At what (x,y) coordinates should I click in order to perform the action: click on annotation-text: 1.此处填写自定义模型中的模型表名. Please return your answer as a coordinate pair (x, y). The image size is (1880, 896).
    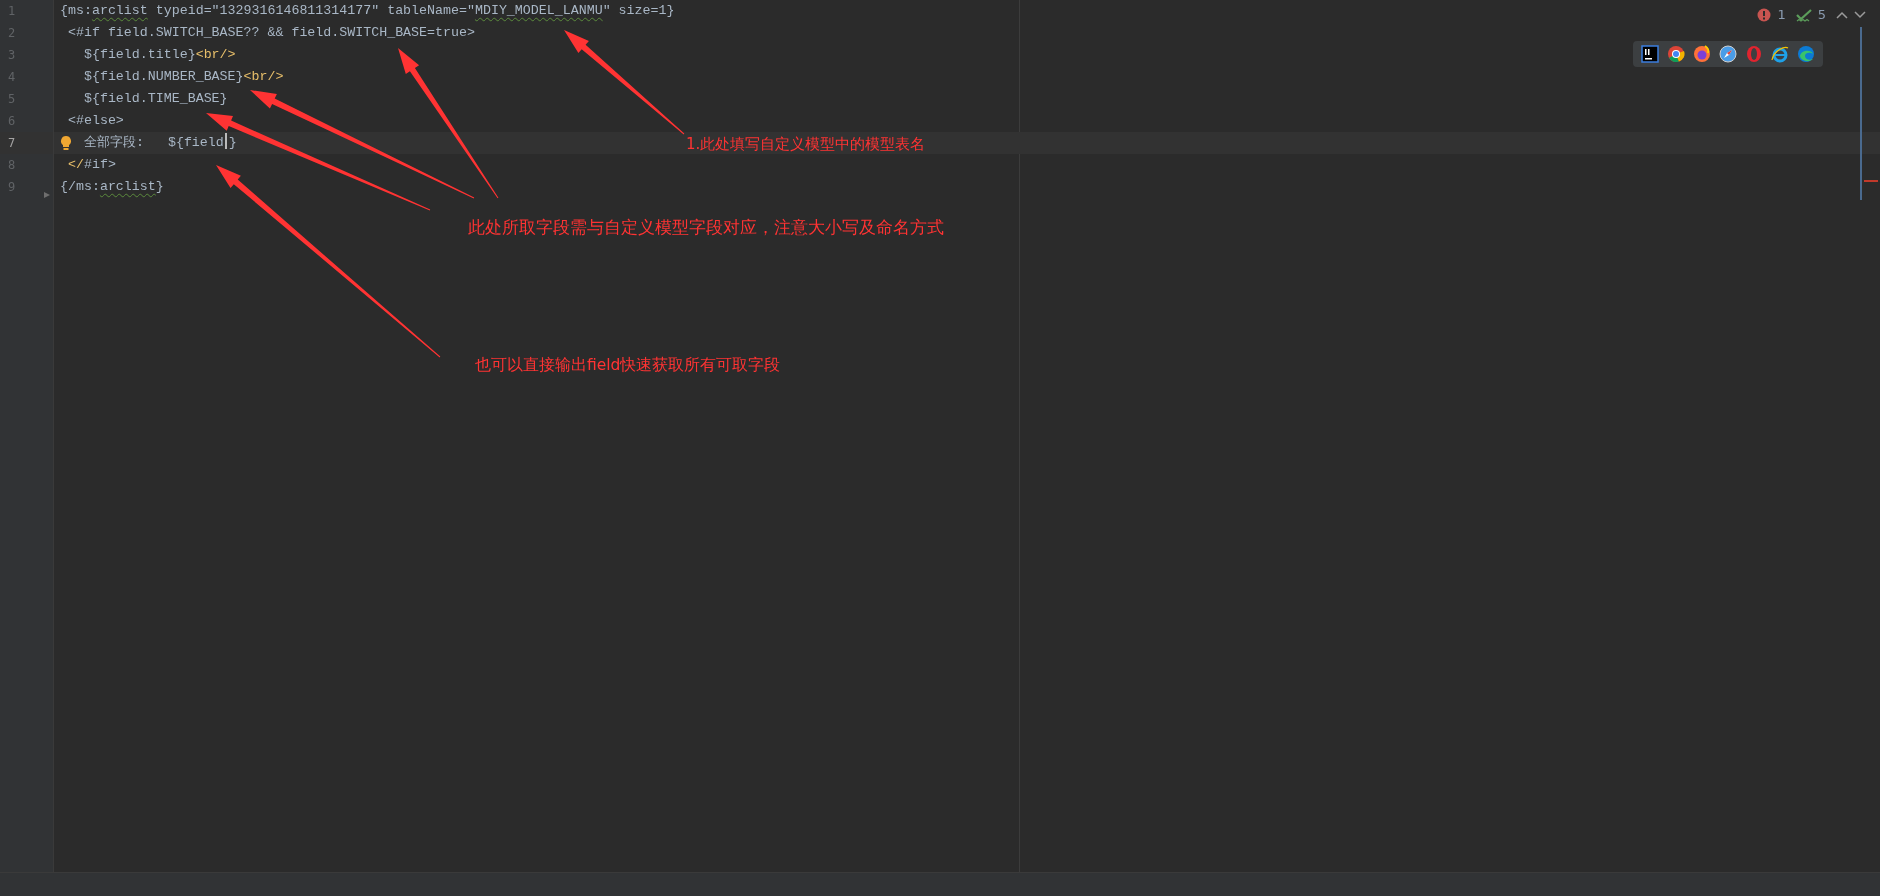
    Looking at the image, I should click on (806, 144).